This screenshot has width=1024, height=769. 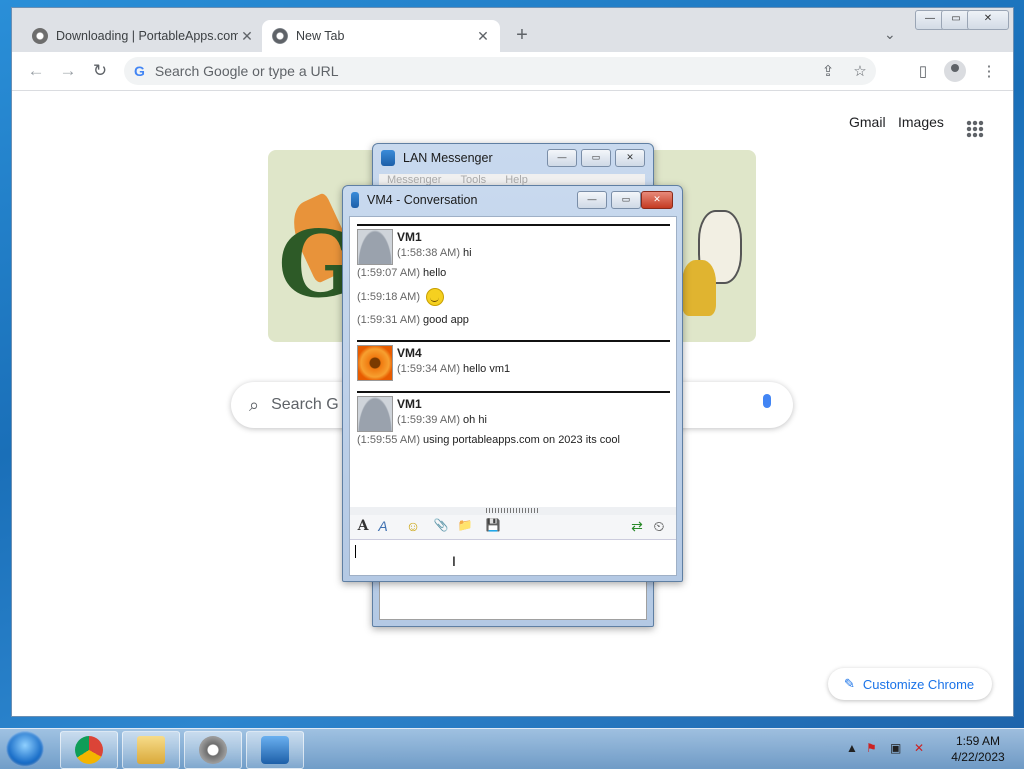 I want to click on message-block: VM4 (1:59:34 AM) hello vm1, so click(x=513, y=364).